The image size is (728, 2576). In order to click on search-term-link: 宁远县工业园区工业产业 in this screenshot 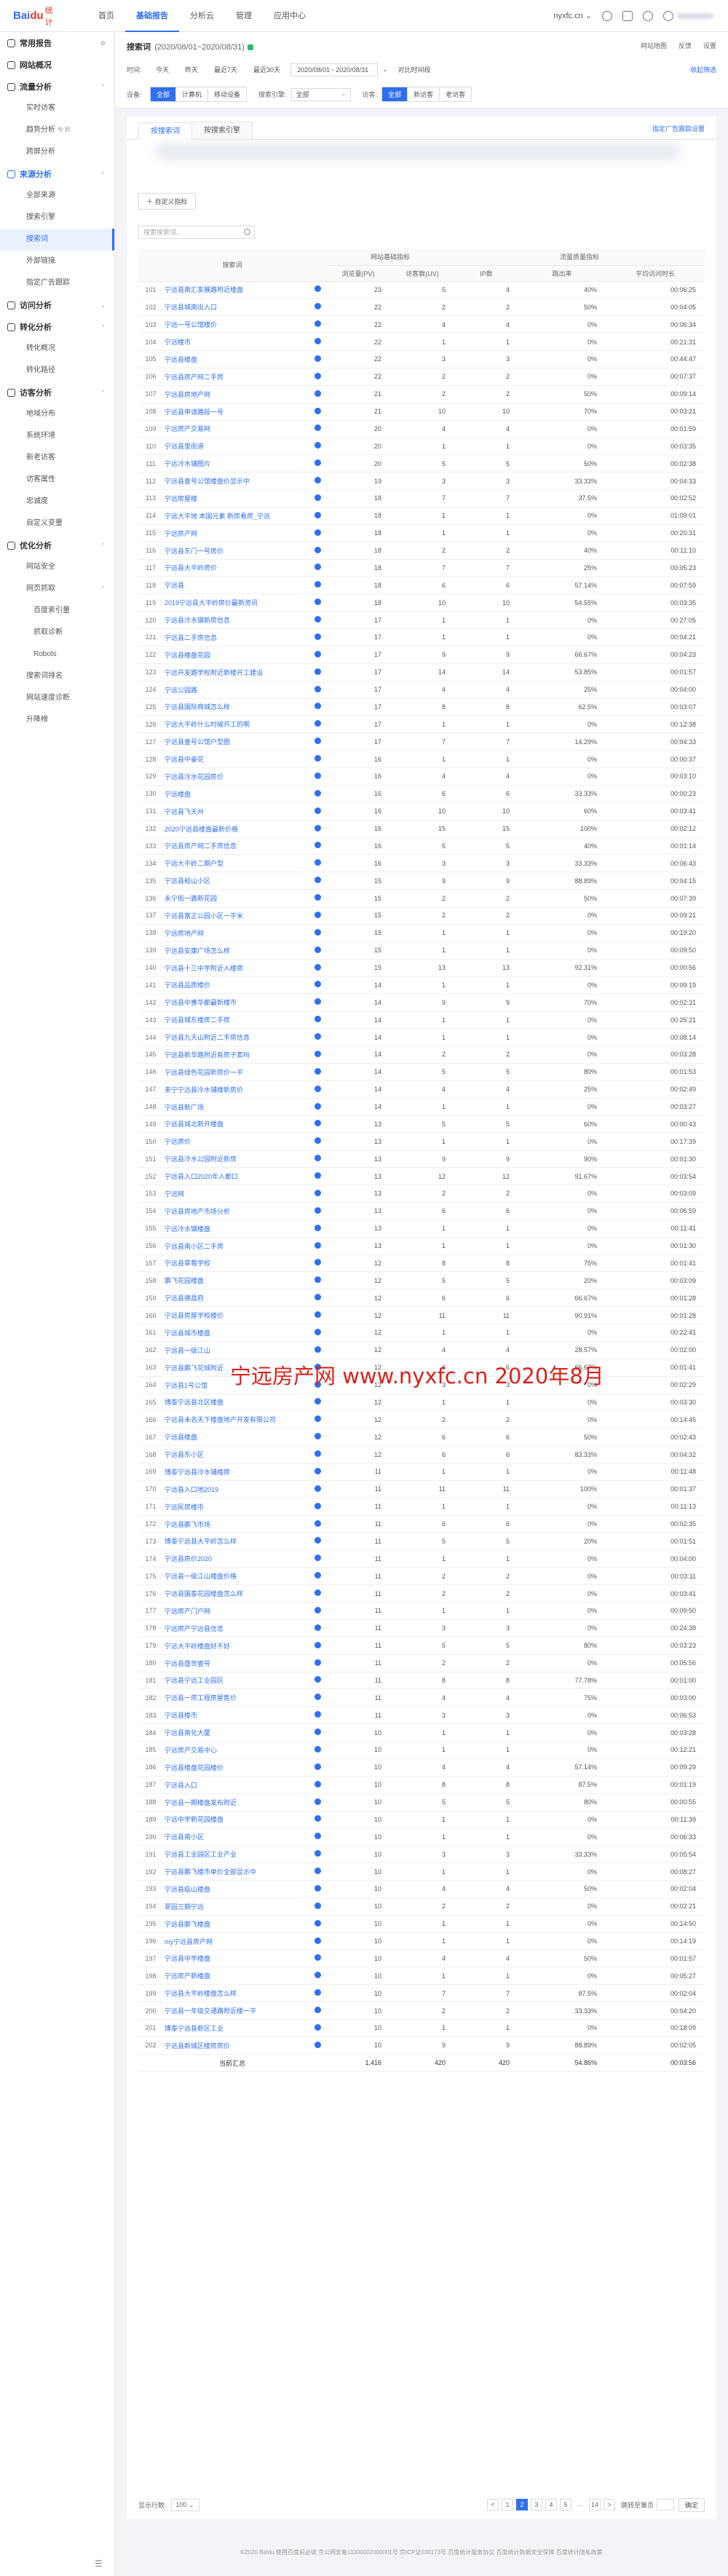, I will do `click(236, 1855)`.